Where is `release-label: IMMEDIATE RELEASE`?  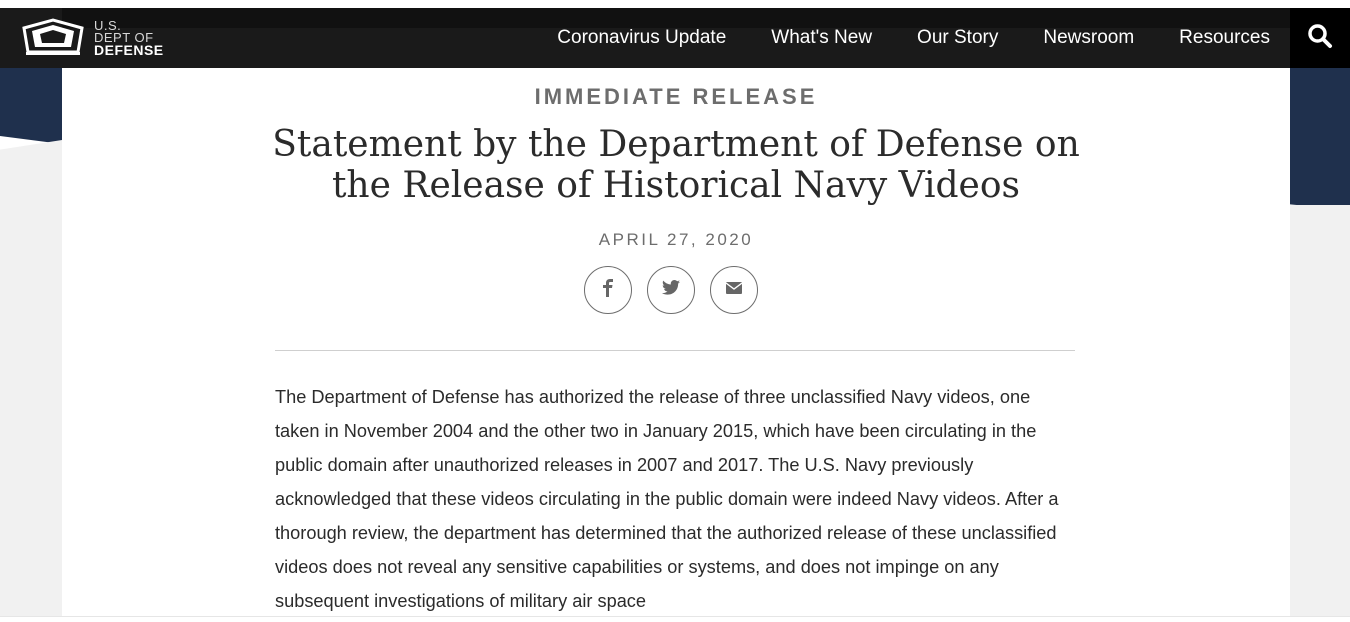
release-label: IMMEDIATE RELEASE is located at coordinates (676, 96).